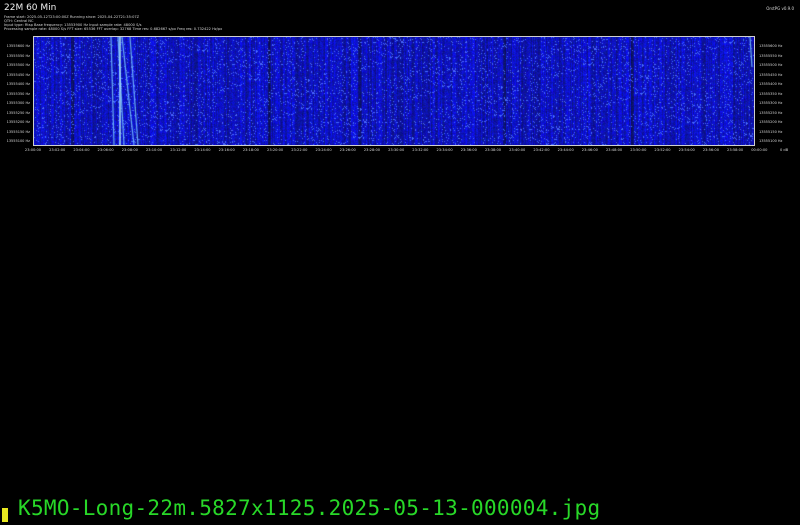  What do you see at coordinates (771, 122) in the screenshot?
I see `frequency-right-tick-label: 13555200 Hz` at bounding box center [771, 122].